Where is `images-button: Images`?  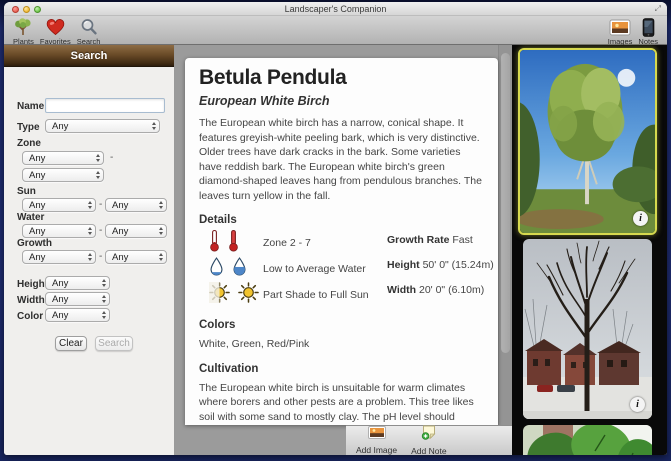 images-button: Images is located at coordinates (620, 32).